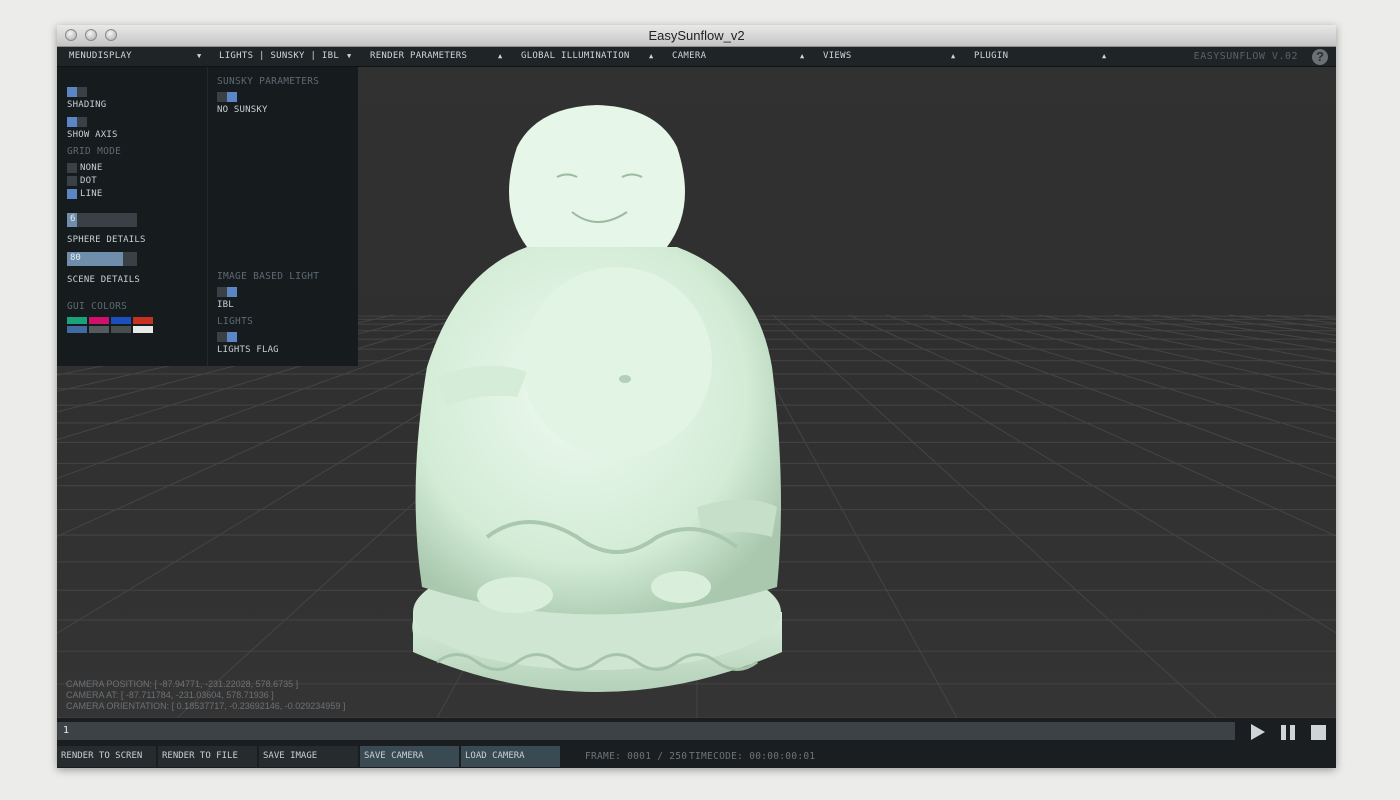  What do you see at coordinates (72, 181) in the screenshot?
I see `grid-dot-checkbox` at bounding box center [72, 181].